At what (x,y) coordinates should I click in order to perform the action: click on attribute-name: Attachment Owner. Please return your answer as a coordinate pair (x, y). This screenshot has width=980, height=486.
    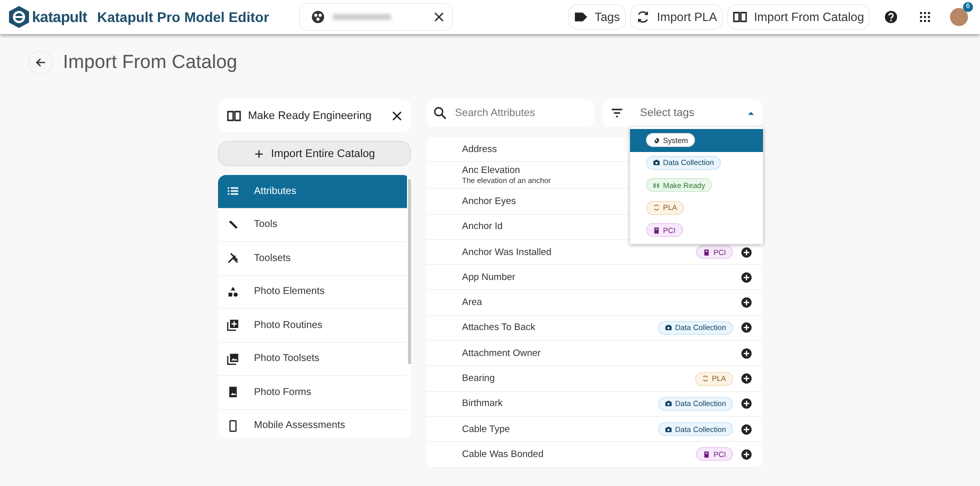
    Looking at the image, I should click on (501, 353).